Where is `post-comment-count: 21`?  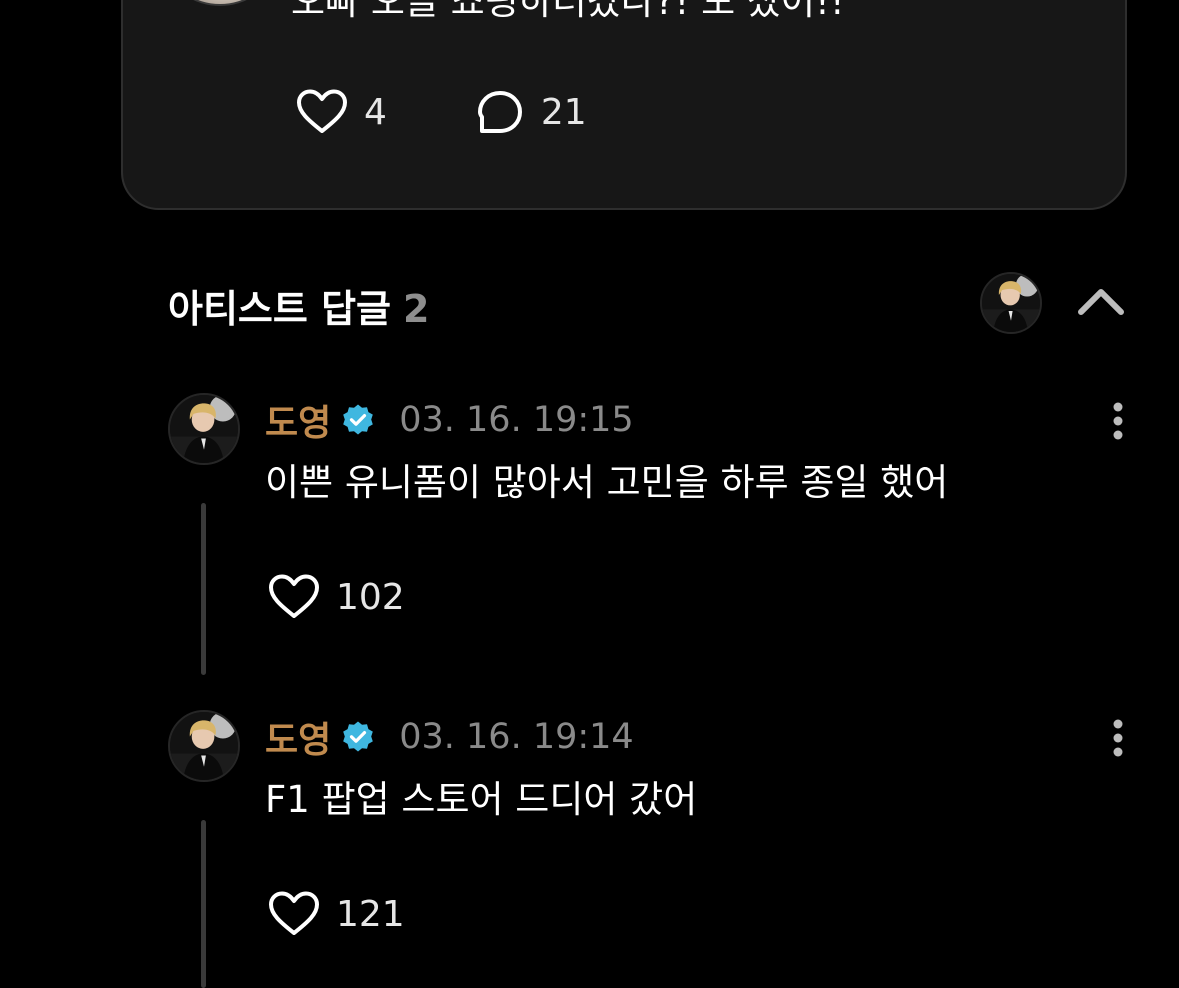
post-comment-count: 21 is located at coordinates (563, 112).